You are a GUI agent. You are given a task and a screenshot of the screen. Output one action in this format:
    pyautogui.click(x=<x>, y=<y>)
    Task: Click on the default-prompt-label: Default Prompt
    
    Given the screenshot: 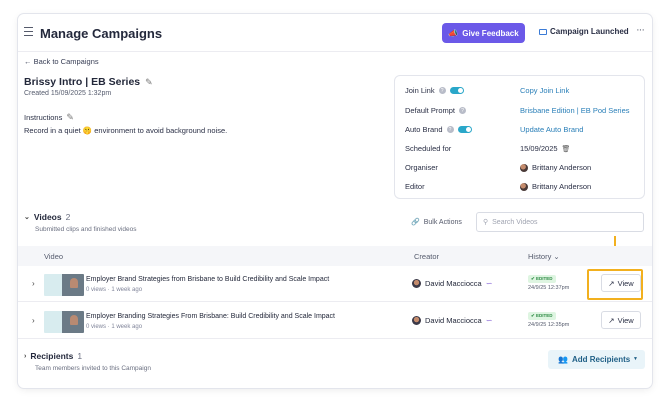 What is the action you would take?
    pyautogui.click(x=430, y=110)
    